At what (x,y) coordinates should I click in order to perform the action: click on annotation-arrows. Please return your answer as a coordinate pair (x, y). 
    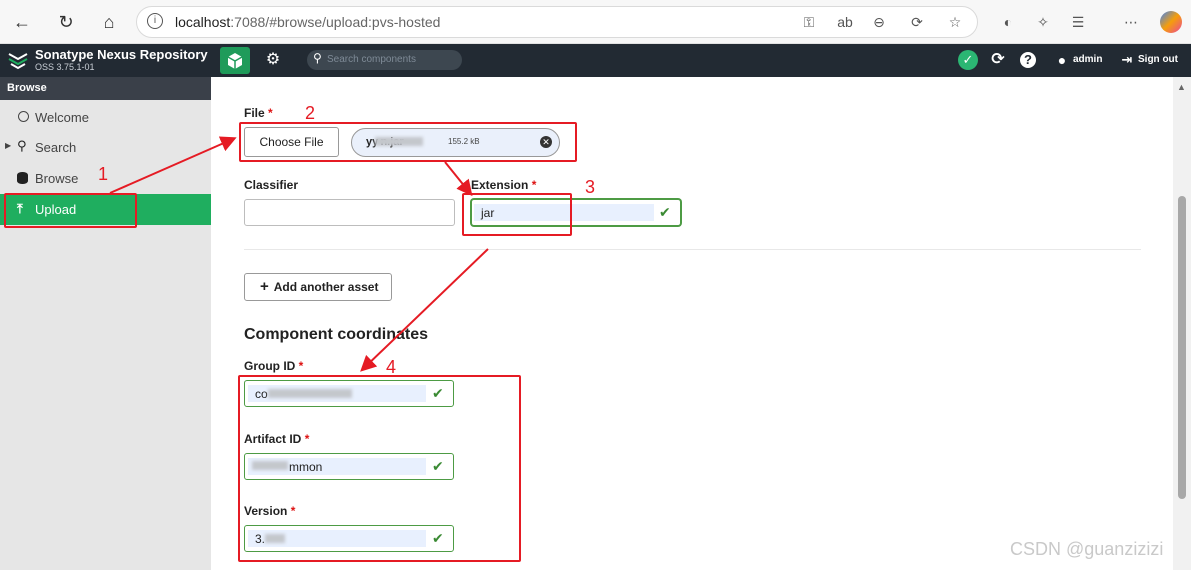
    Looking at the image, I should click on (299, 254).